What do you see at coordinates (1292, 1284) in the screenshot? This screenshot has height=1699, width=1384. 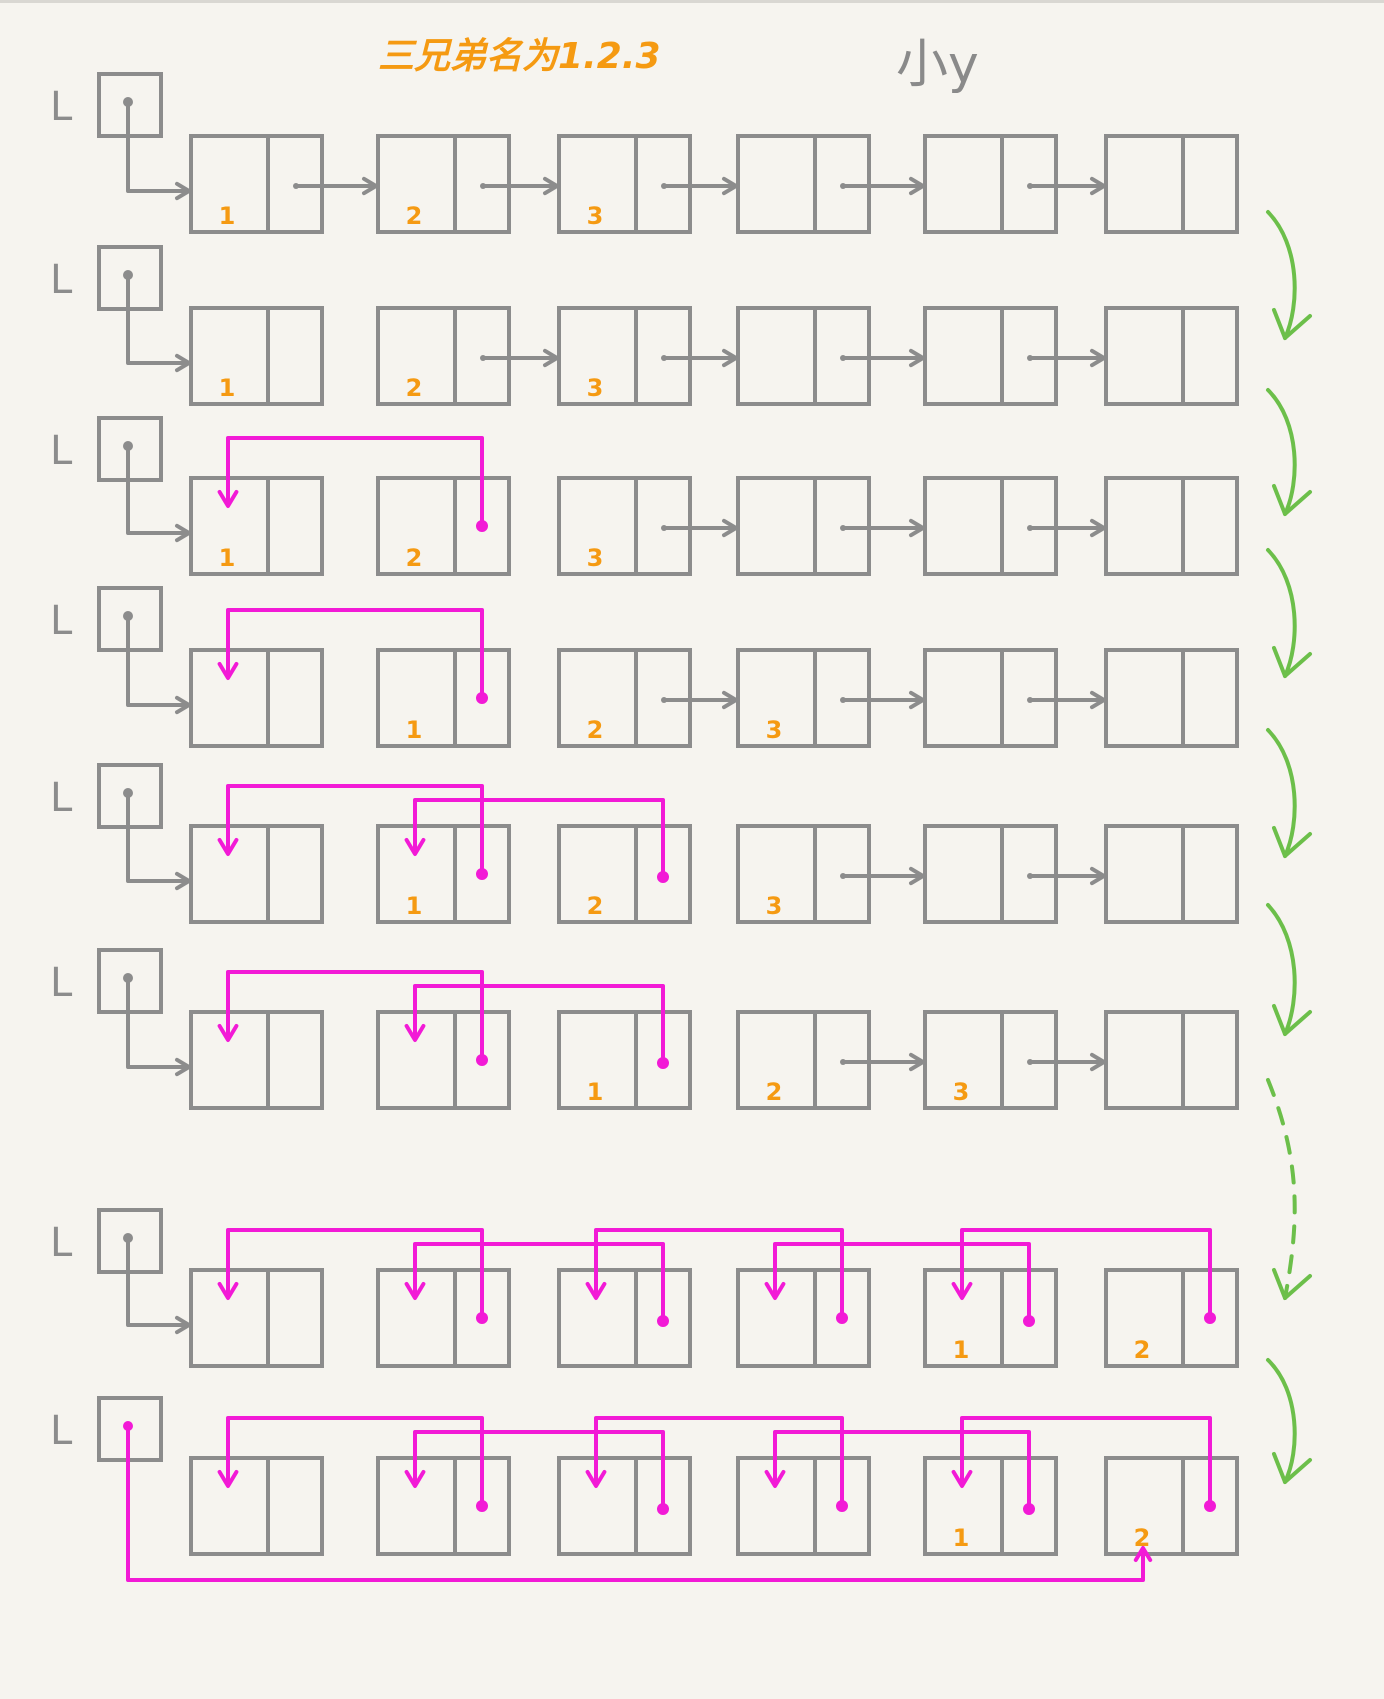 I see `step-transition-arrowhead` at bounding box center [1292, 1284].